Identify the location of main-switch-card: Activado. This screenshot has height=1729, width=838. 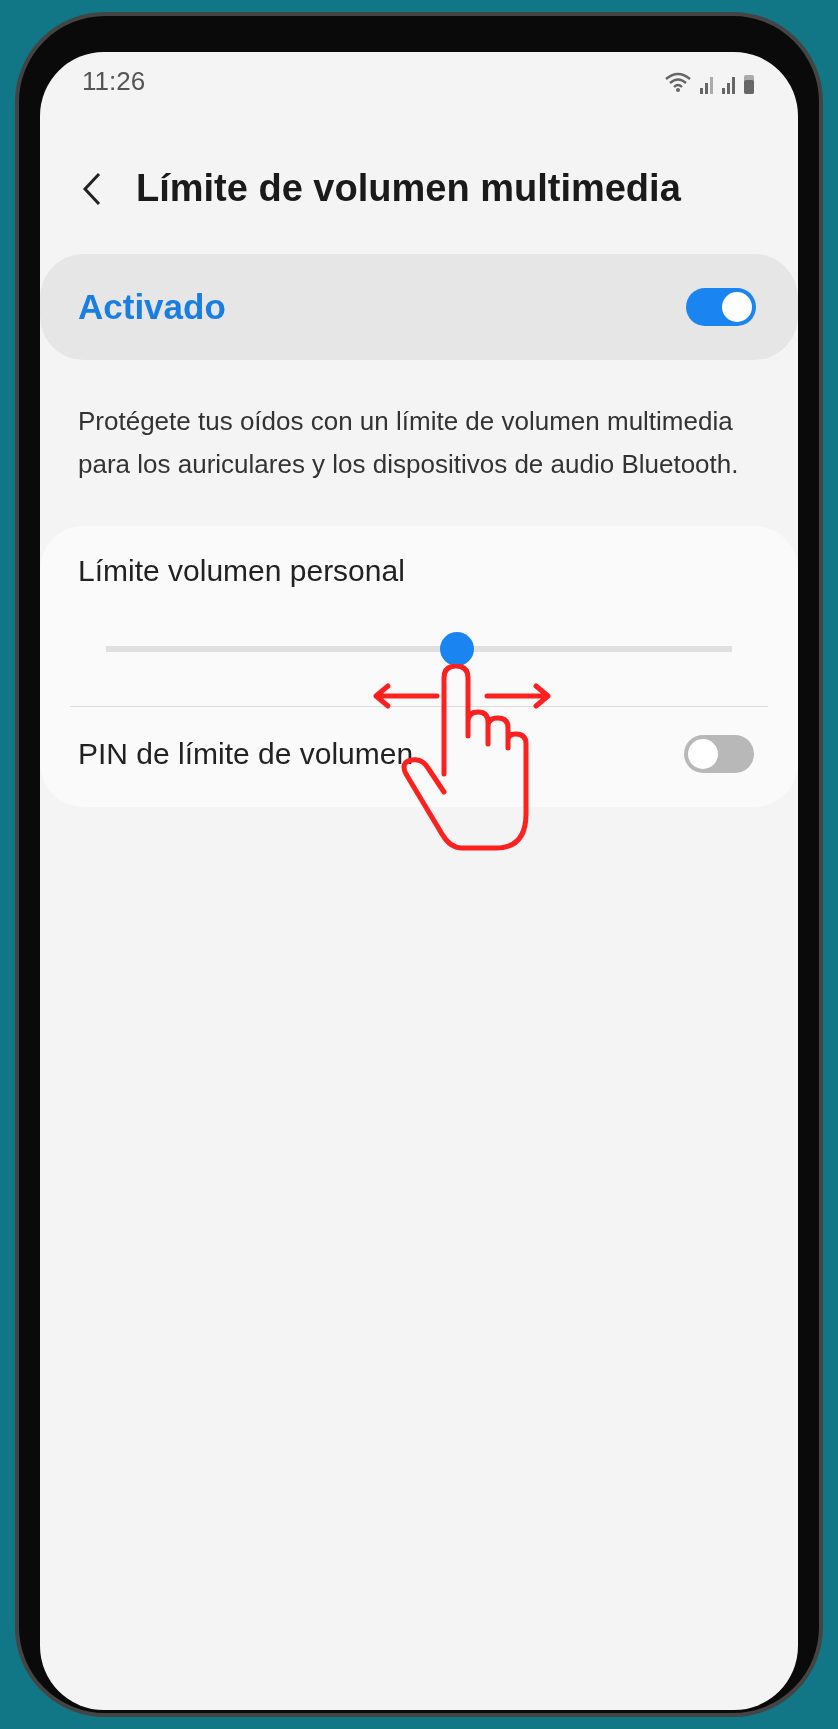
(419, 307).